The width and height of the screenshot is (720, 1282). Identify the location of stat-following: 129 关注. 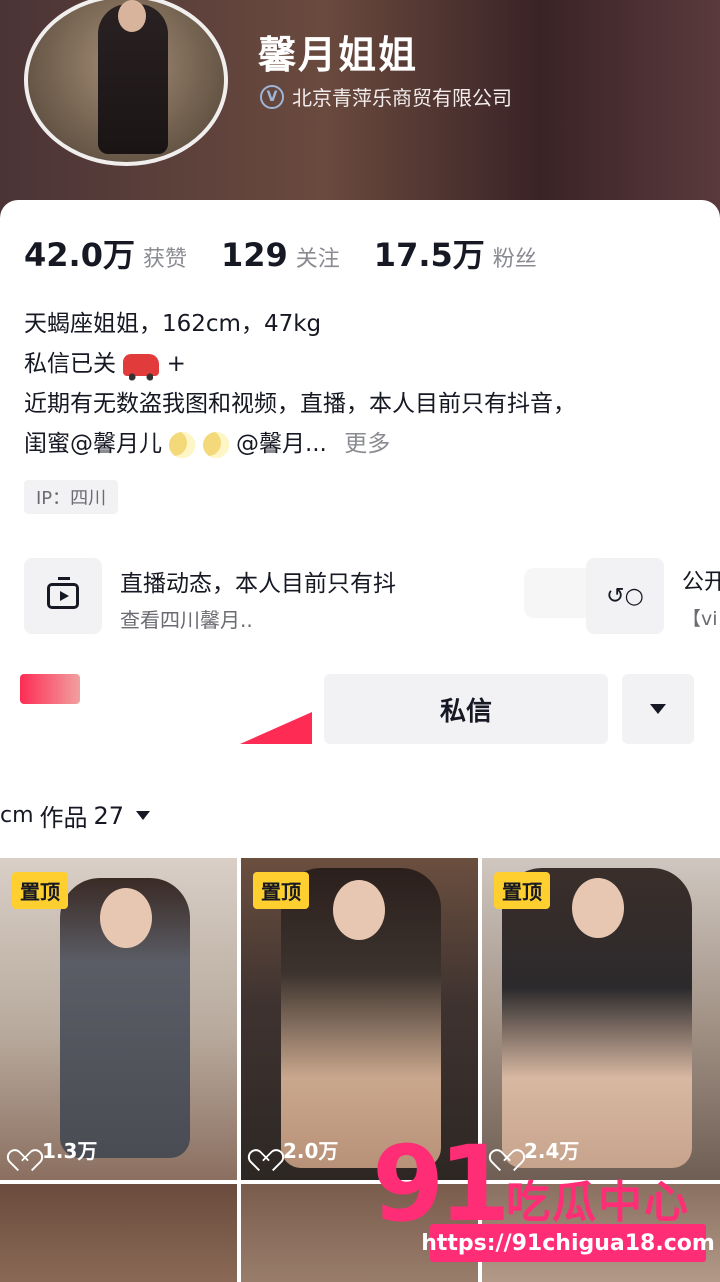
(280, 255).